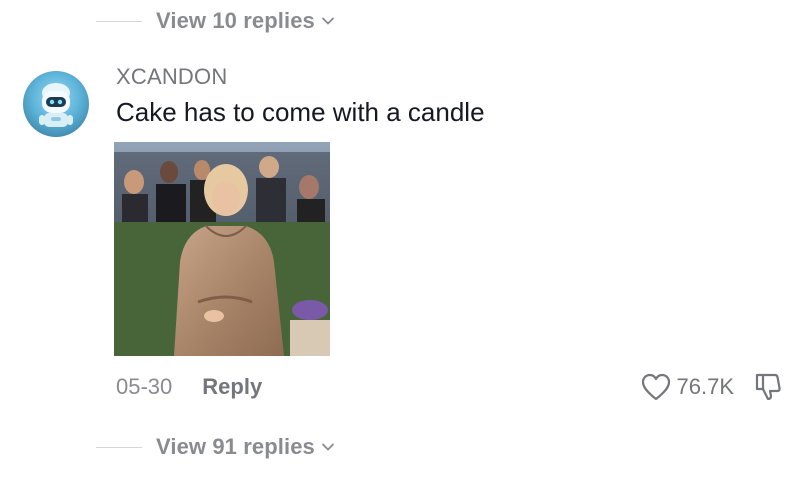  Describe the element at coordinates (171, 77) in the screenshot. I see `comment-username: XCANDON` at that location.